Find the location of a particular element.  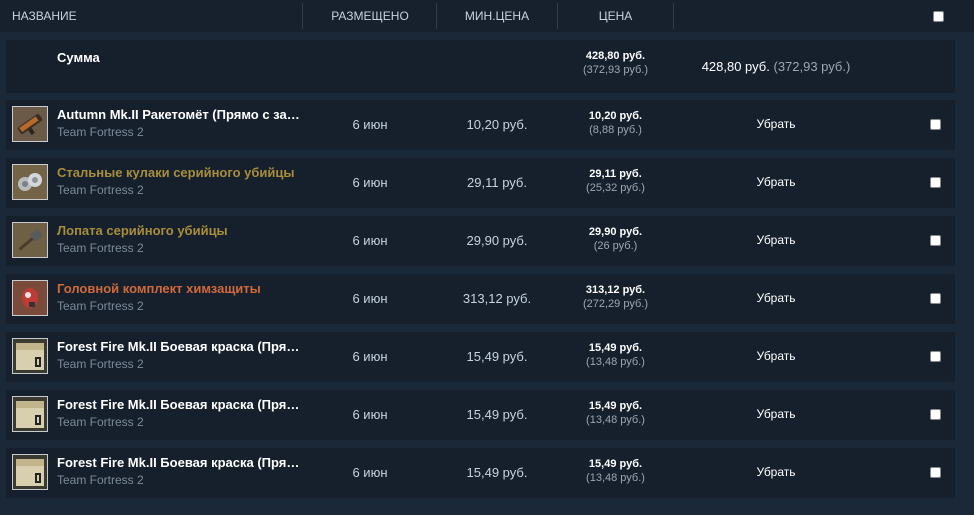

column-header-listed: РАЗМЕЩЕНО is located at coordinates (370, 16).